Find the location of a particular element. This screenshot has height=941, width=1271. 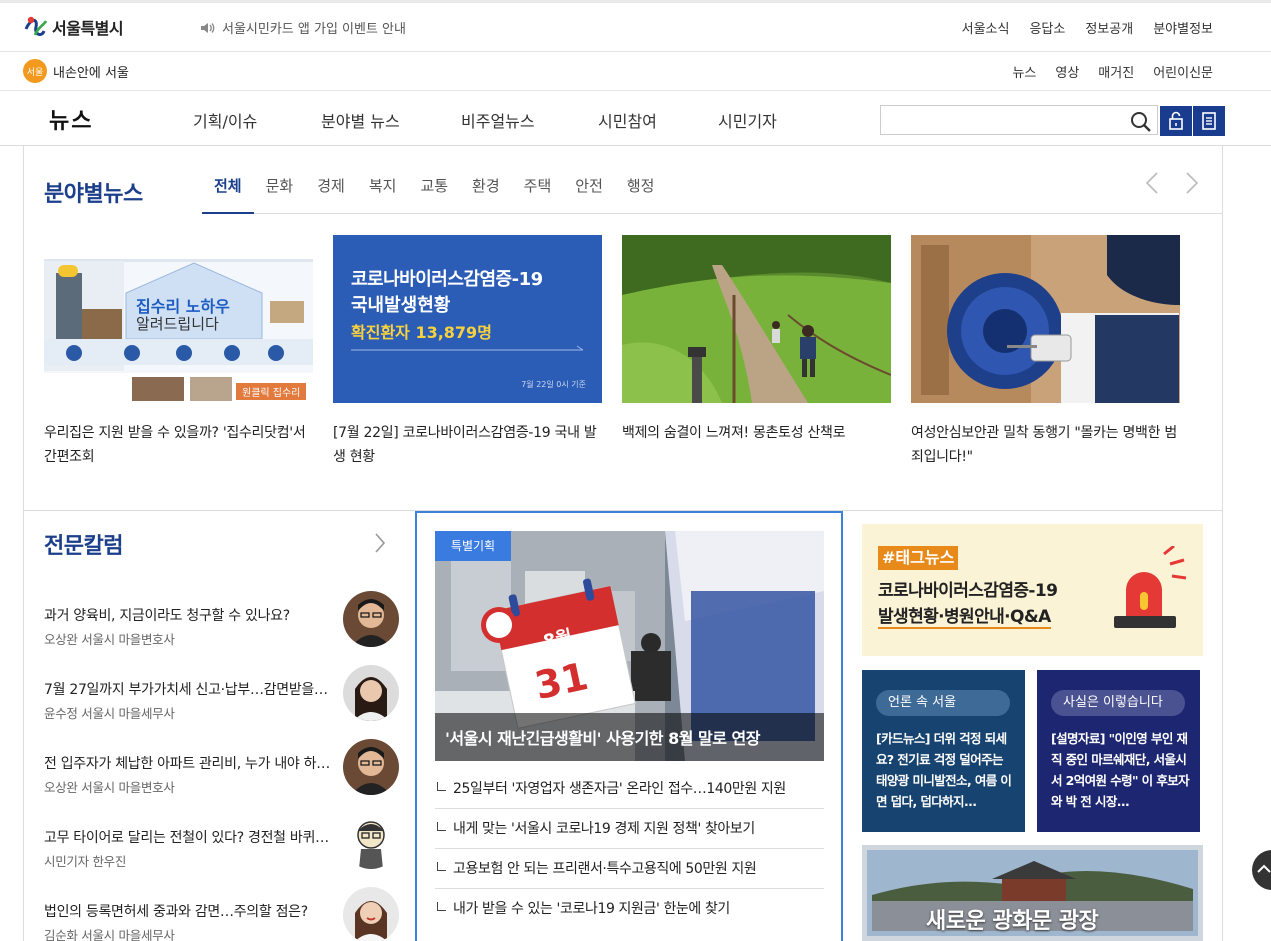

tag-line1: 코로나바이러스감염증-19 is located at coordinates (968, 591).